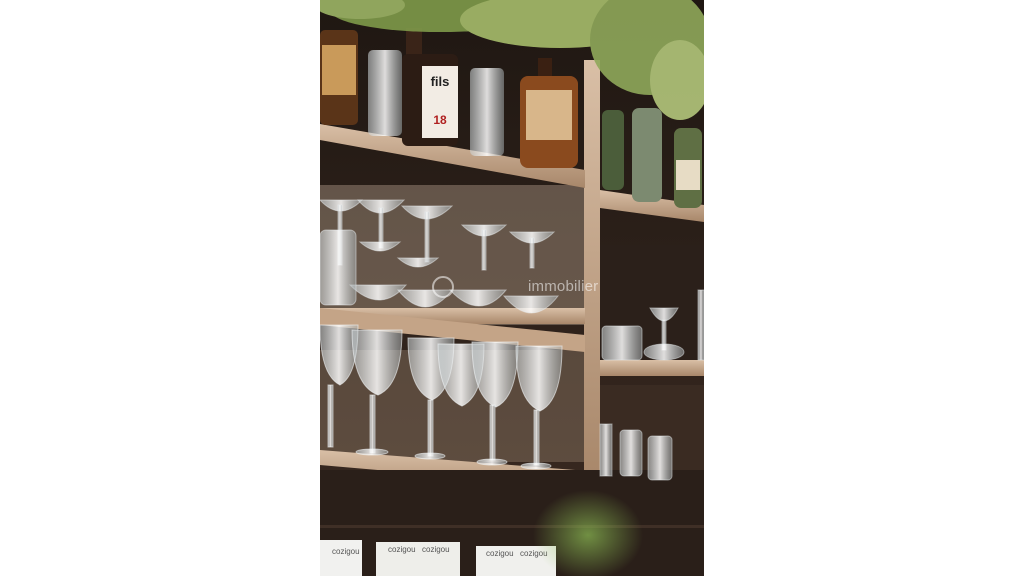 Image resolution: width=1024 pixels, height=576 pixels. Describe the element at coordinates (512, 526) in the screenshot. I see `cabinet-seam` at that location.